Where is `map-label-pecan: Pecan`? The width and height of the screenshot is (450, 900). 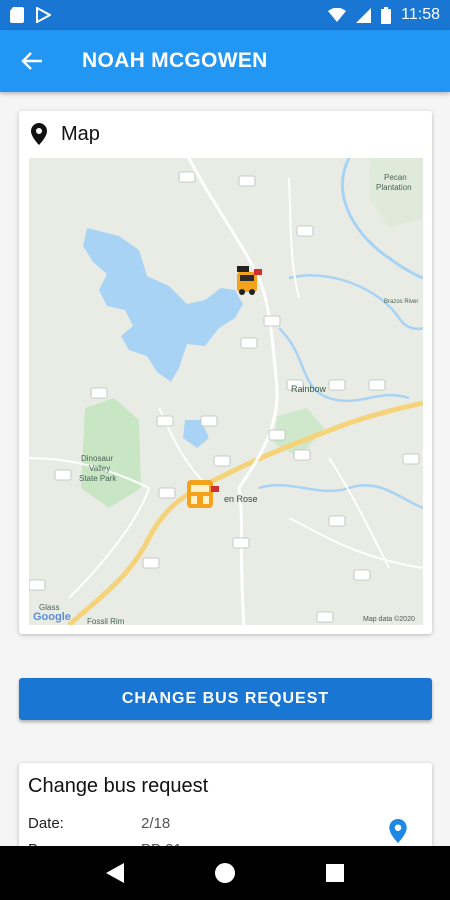 map-label-pecan: Pecan is located at coordinates (395, 177).